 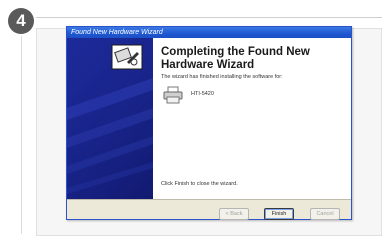 I want to click on wizard-heading: Completing the Found New Hardware Wizard, so click(x=235, y=58).